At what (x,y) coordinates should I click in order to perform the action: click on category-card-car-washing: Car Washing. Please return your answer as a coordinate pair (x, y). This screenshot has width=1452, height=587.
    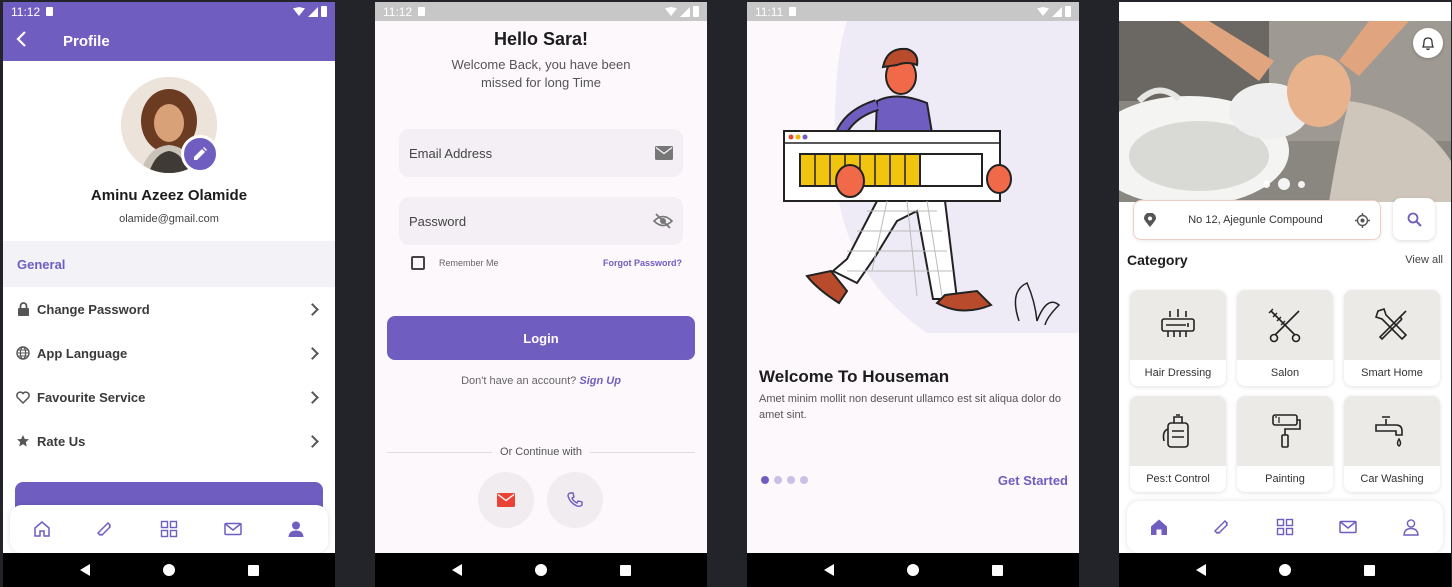
    Looking at the image, I should click on (1392, 444).